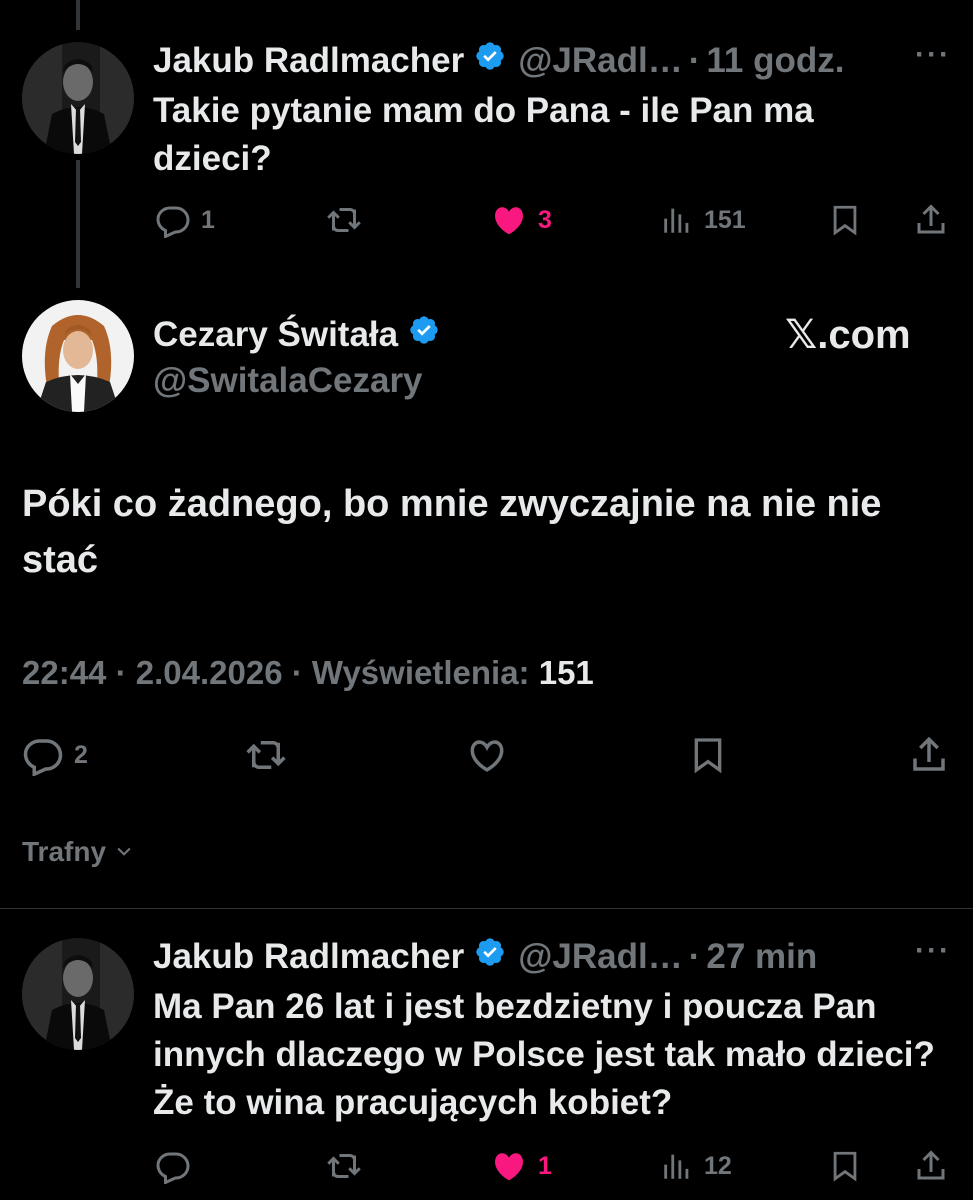 The width and height of the screenshot is (973, 1200). I want to click on reply-button: 2, so click(55, 755).